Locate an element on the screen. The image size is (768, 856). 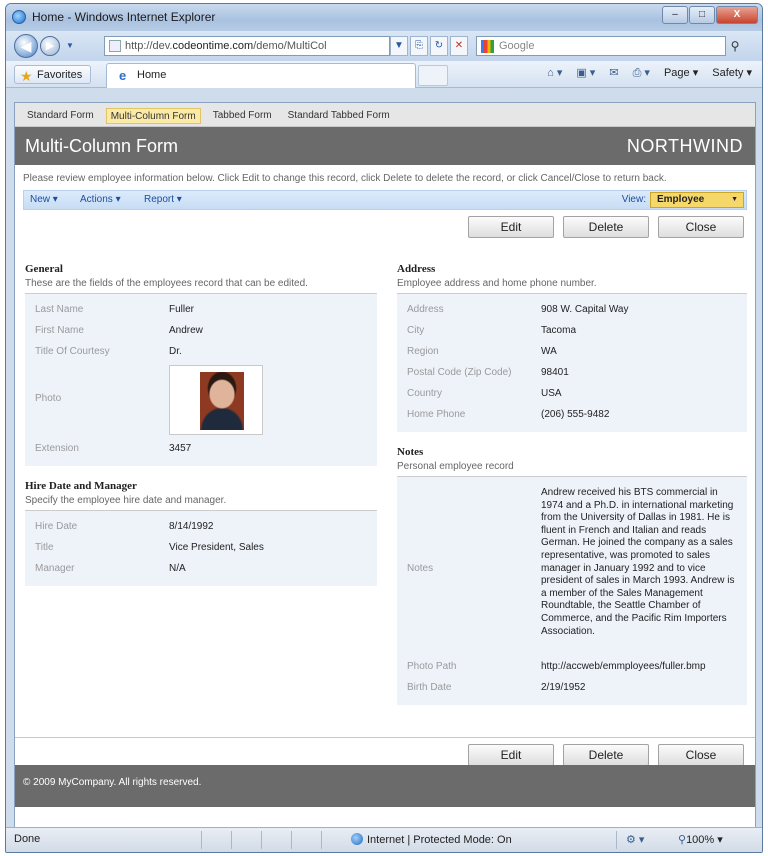
field-value: Andrew is located at coordinates (186, 330).